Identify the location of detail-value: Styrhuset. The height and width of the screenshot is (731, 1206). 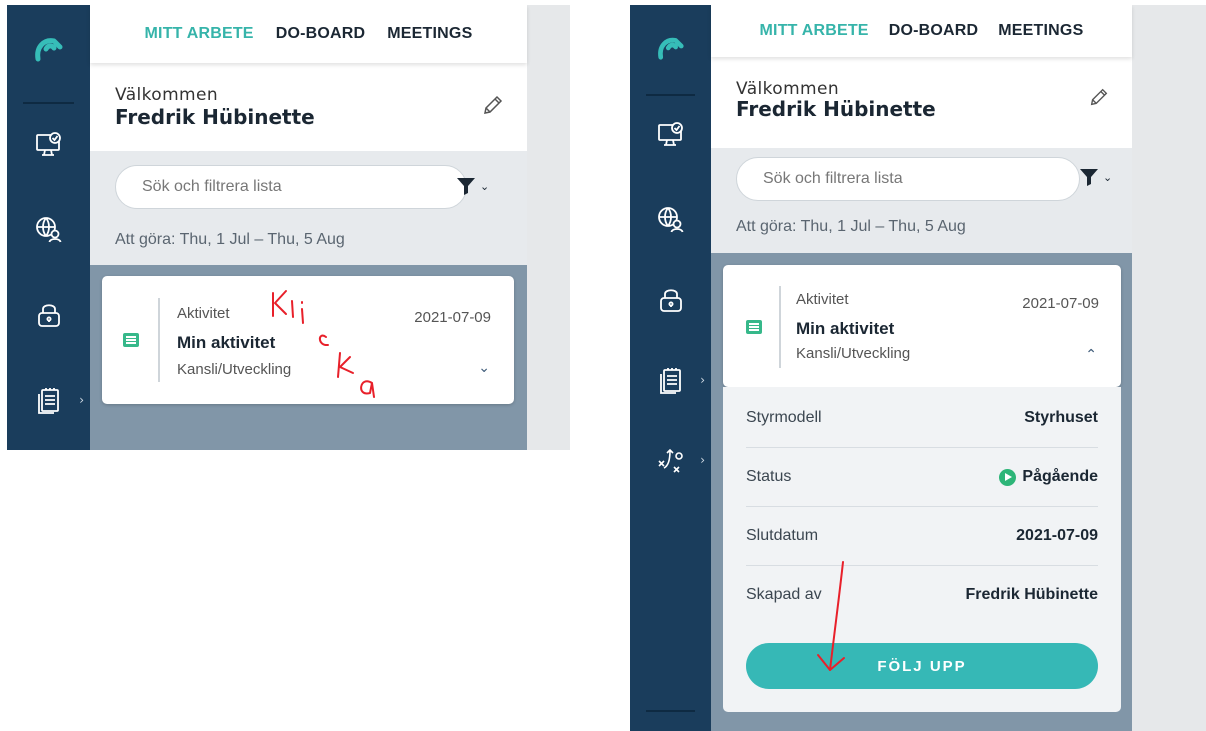
(1061, 417).